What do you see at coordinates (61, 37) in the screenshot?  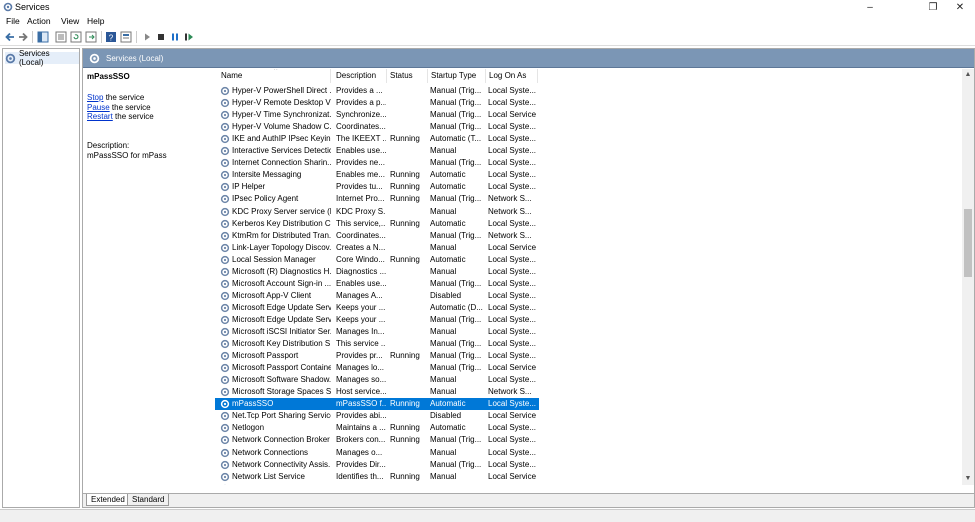 I see `list-view-icon` at bounding box center [61, 37].